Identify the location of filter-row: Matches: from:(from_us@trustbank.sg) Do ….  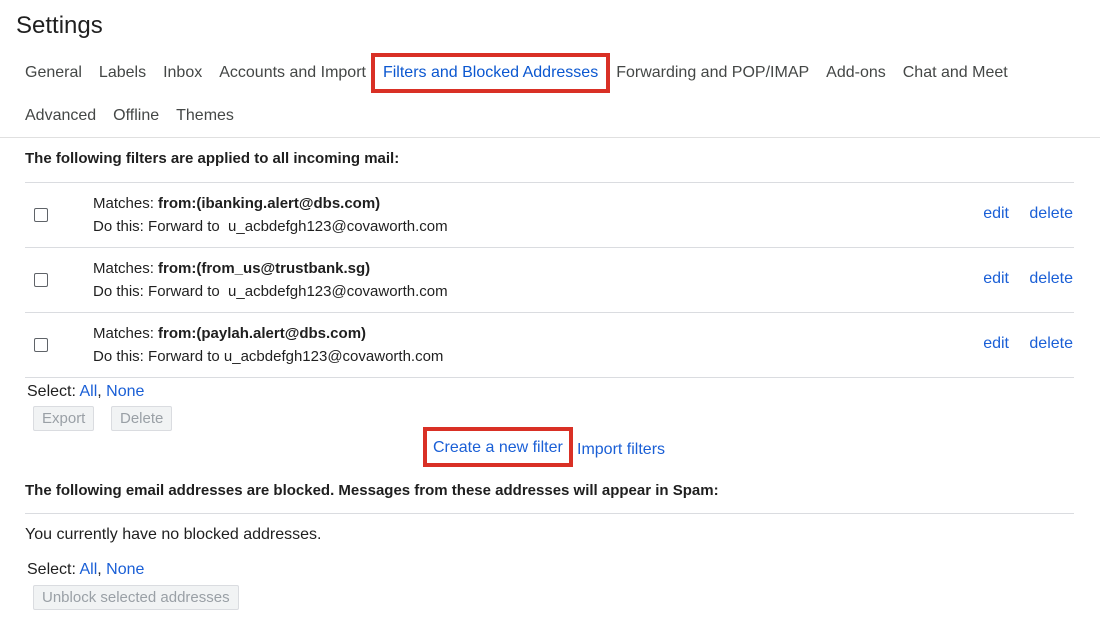
(549, 280).